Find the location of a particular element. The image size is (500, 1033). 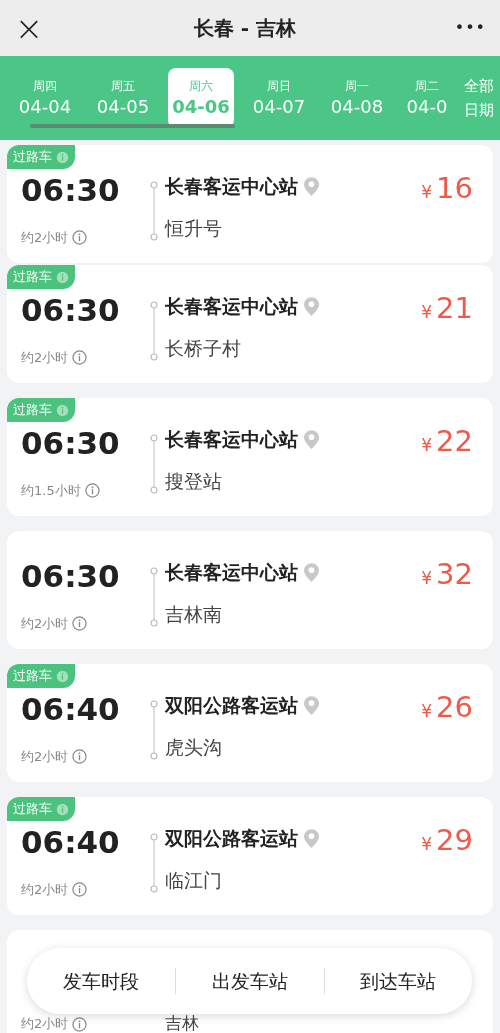

arrival-station: 吉林 is located at coordinates (182, 1023).